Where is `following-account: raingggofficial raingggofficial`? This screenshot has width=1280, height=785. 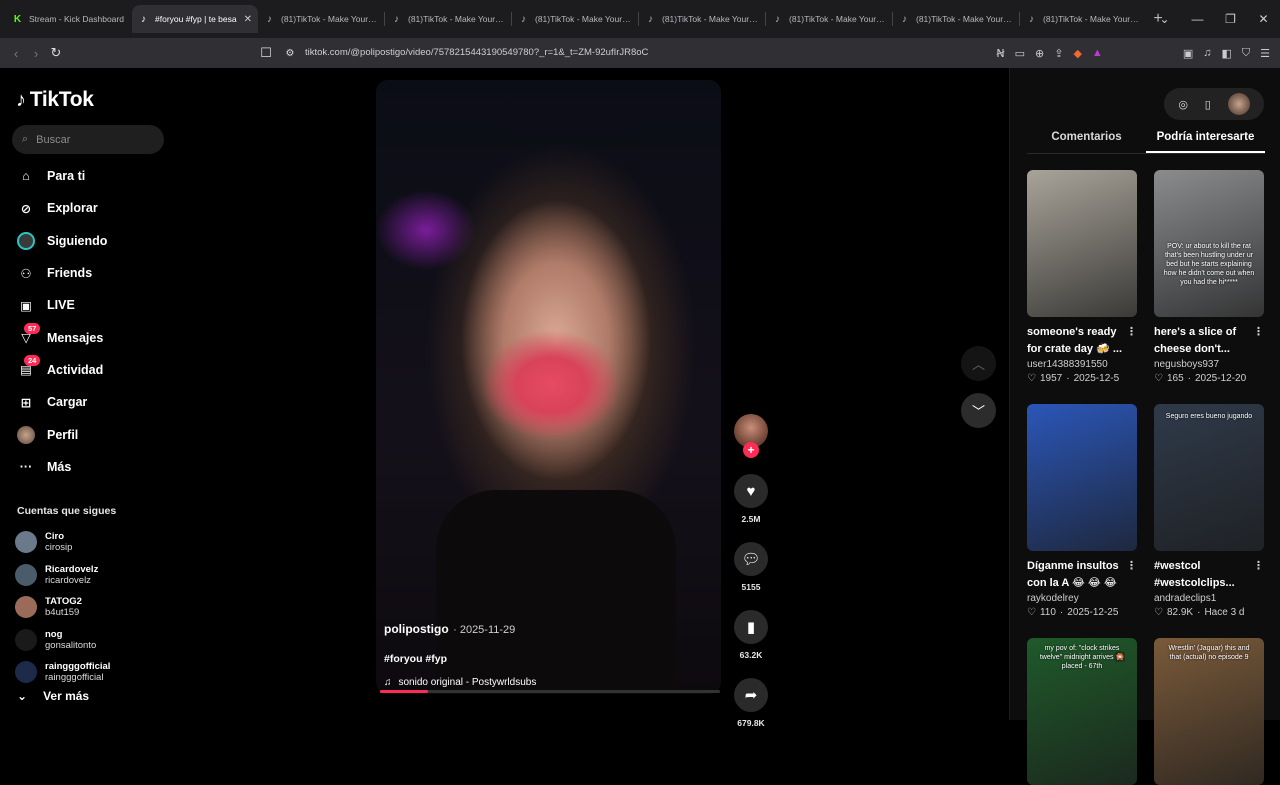 following-account: raingggofficial raingggofficial is located at coordinates (95, 672).